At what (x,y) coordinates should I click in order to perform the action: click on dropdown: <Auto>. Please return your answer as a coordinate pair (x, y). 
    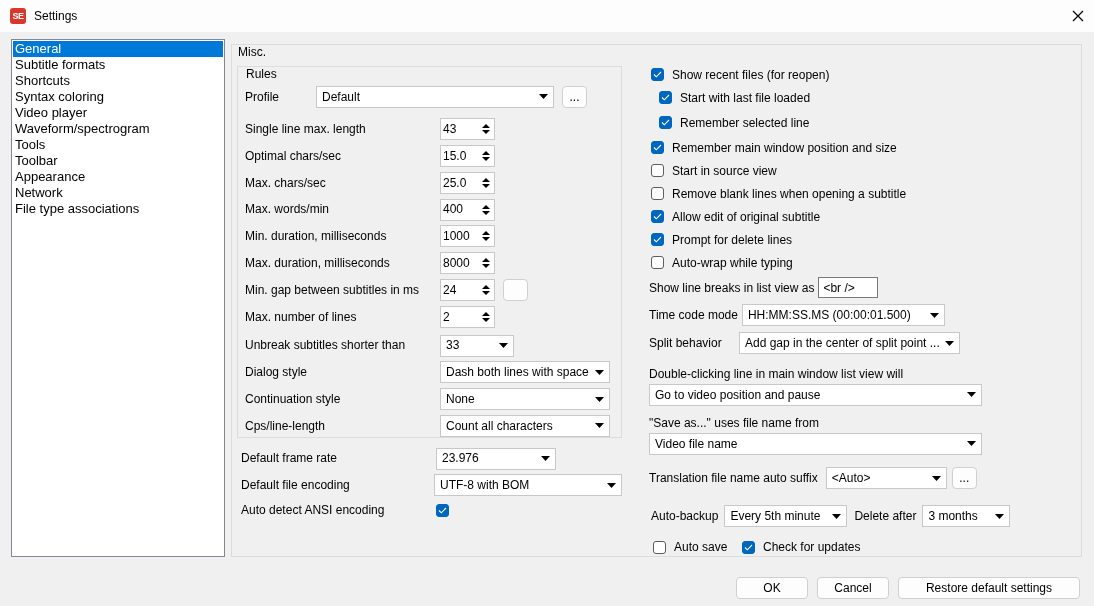
    Looking at the image, I should click on (886, 478).